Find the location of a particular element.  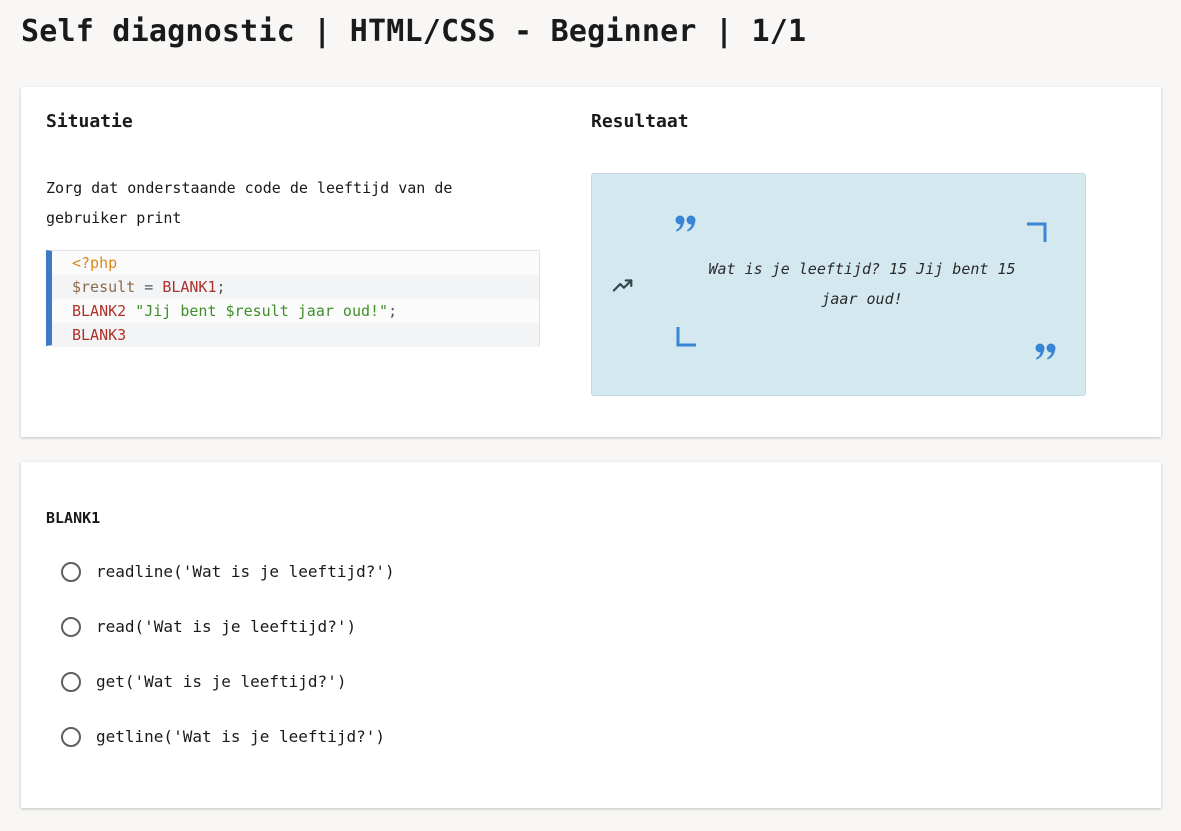

answer-option-label: getline('Wat is je leeftijd?') is located at coordinates (240, 736).